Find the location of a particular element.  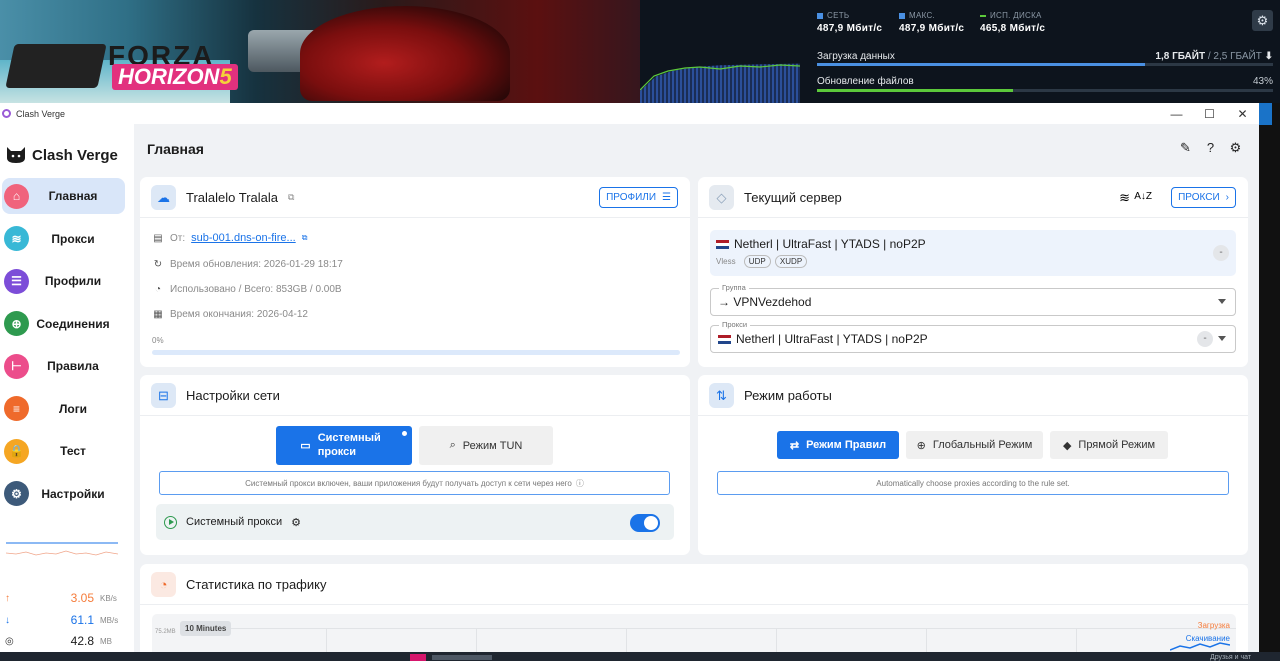

system-proxy-toggle is located at coordinates (645, 523).